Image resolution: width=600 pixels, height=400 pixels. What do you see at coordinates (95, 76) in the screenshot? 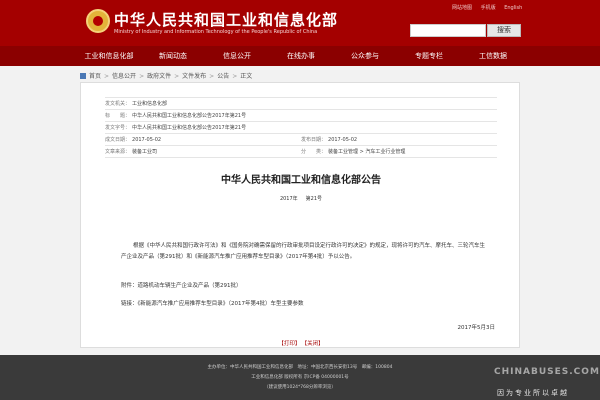
I see `breadcrumb-home: 首页` at bounding box center [95, 76].